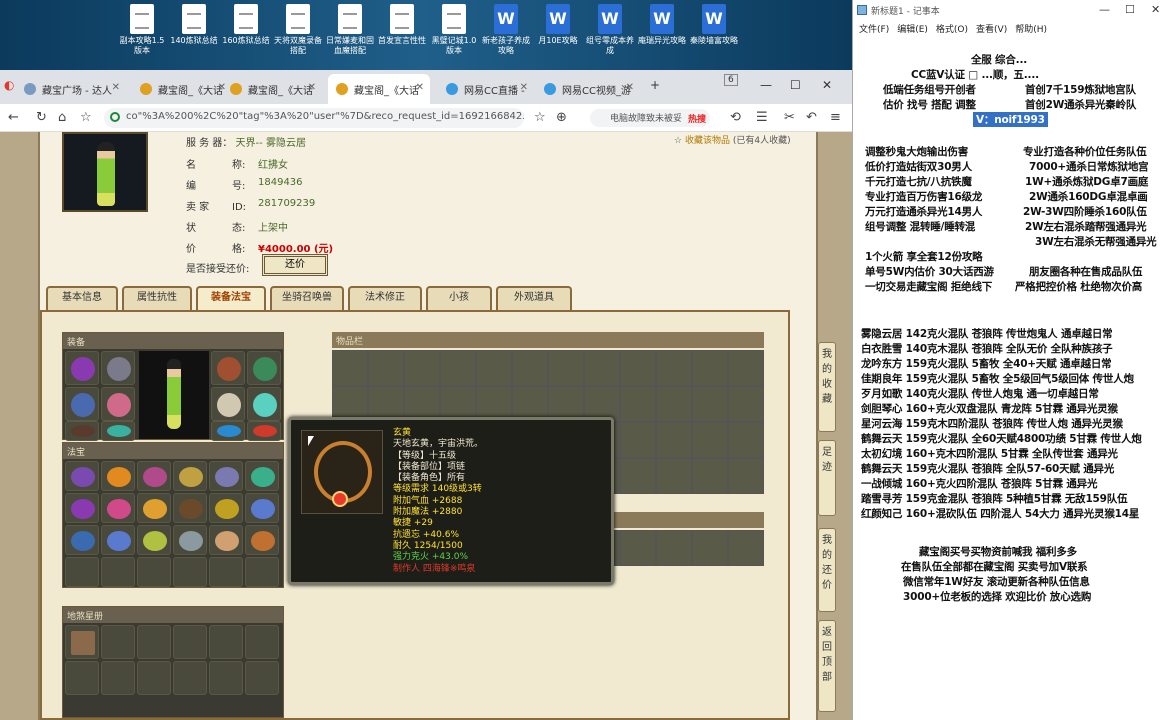  Describe the element at coordinates (714, 25) in the screenshot. I see `desktop-icon: W 秦陵墙富攻略` at that location.